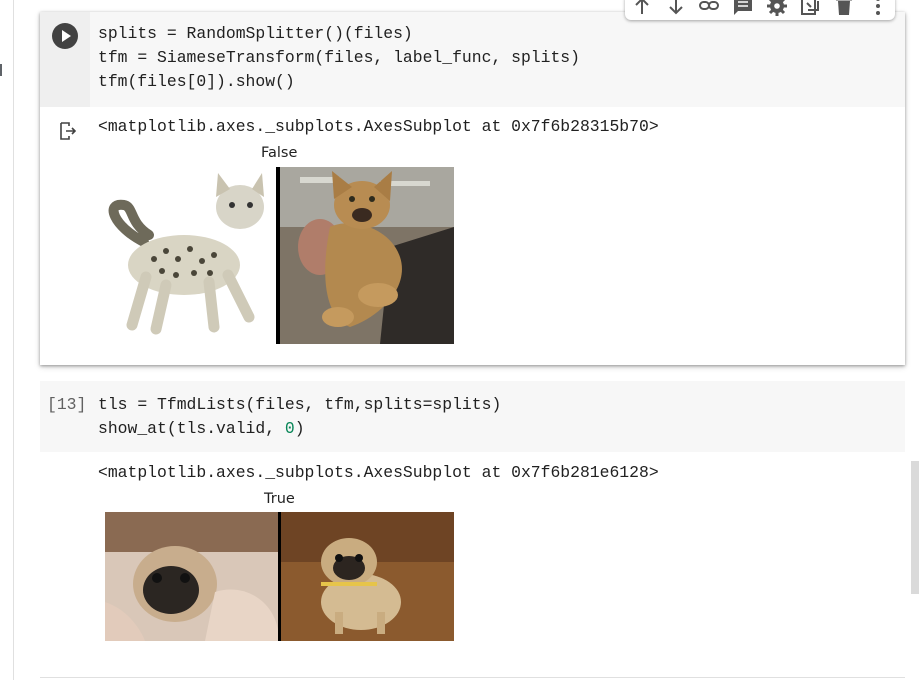 This screenshot has width=919, height=680. I want to click on pug-image-right, so click(367, 576).